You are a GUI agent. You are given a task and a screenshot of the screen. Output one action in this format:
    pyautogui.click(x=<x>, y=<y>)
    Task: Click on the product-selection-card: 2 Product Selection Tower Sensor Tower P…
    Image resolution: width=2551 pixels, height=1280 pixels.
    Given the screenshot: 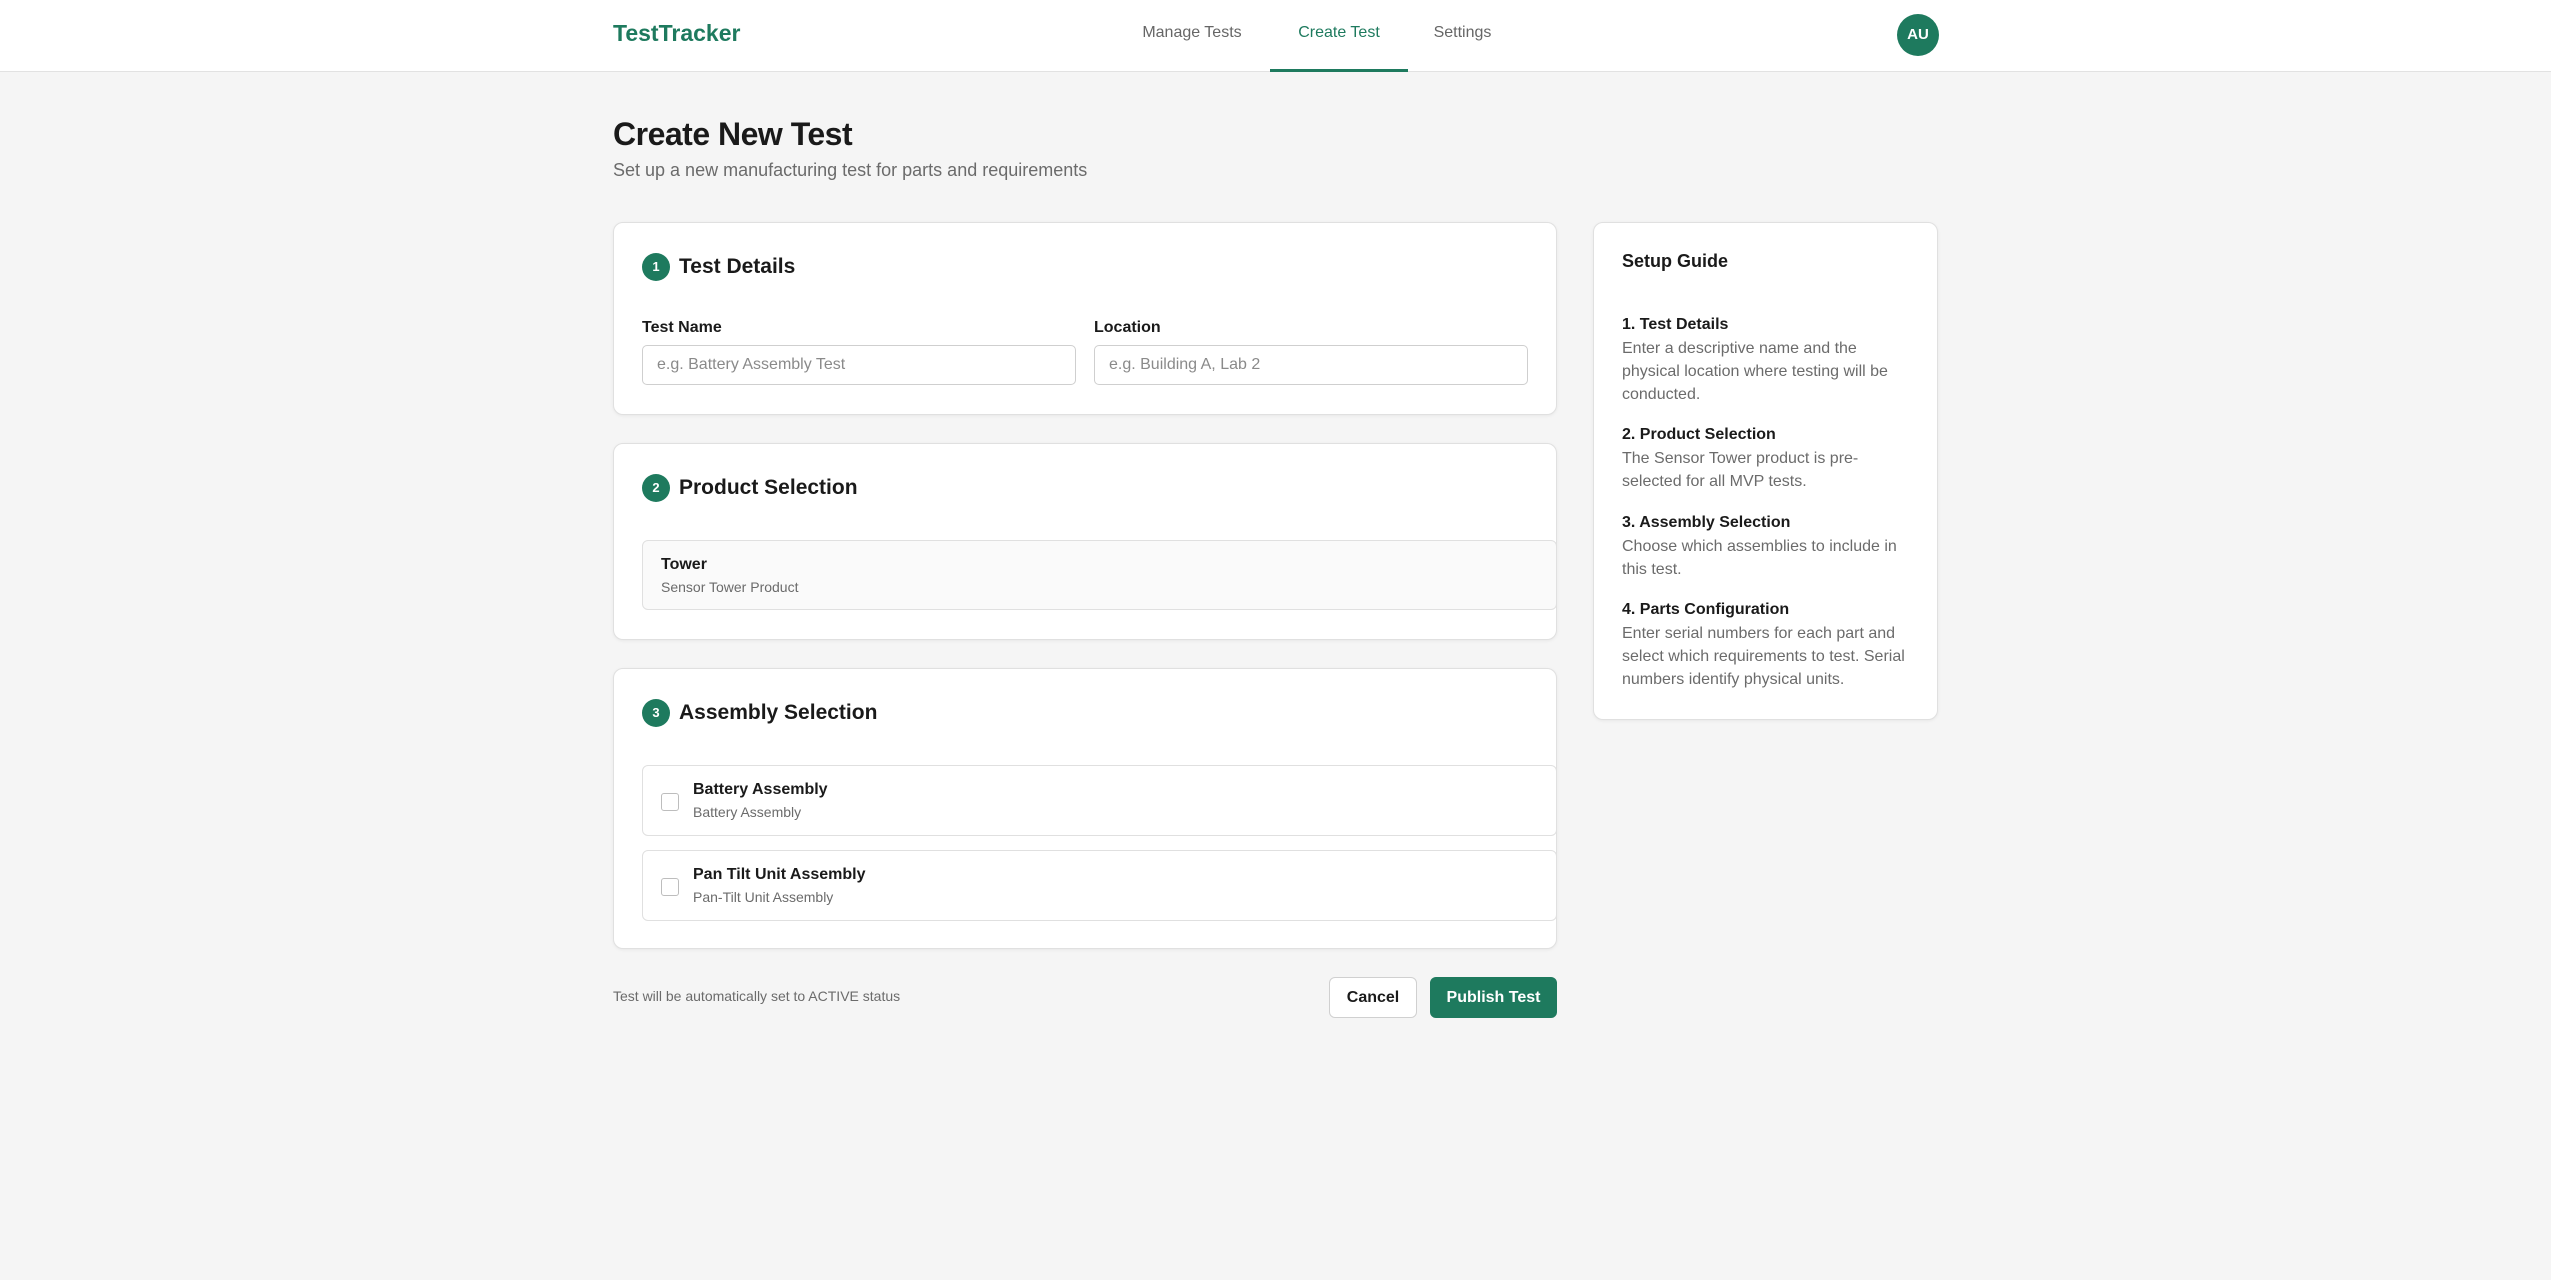 What is the action you would take?
    pyautogui.click(x=1085, y=541)
    